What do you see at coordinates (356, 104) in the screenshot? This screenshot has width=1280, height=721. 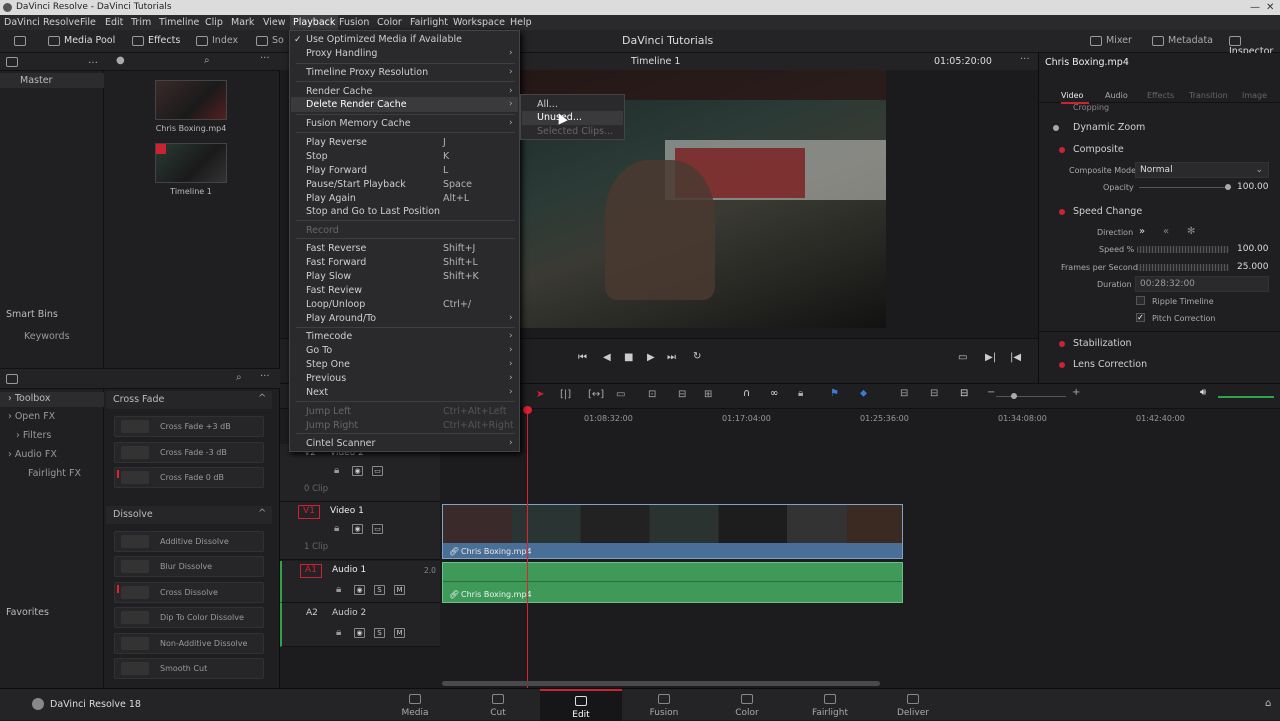 I see `menu-item-delete-render-cache: Delete Render Cache` at bounding box center [356, 104].